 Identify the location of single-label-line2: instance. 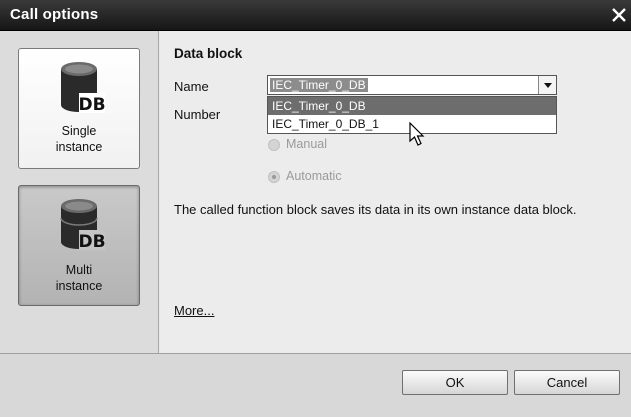
(79, 147).